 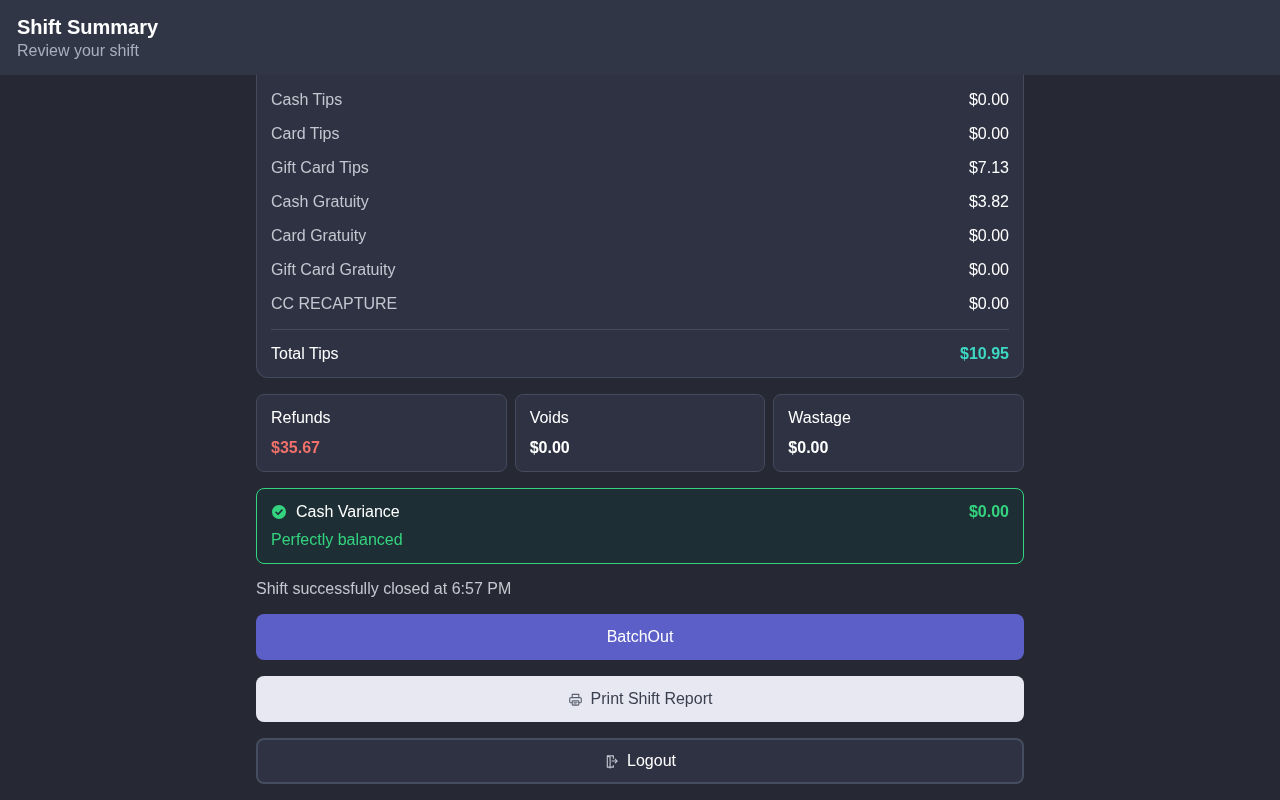 What do you see at coordinates (320, 168) in the screenshot?
I see `tip-label: Gift Card Tips` at bounding box center [320, 168].